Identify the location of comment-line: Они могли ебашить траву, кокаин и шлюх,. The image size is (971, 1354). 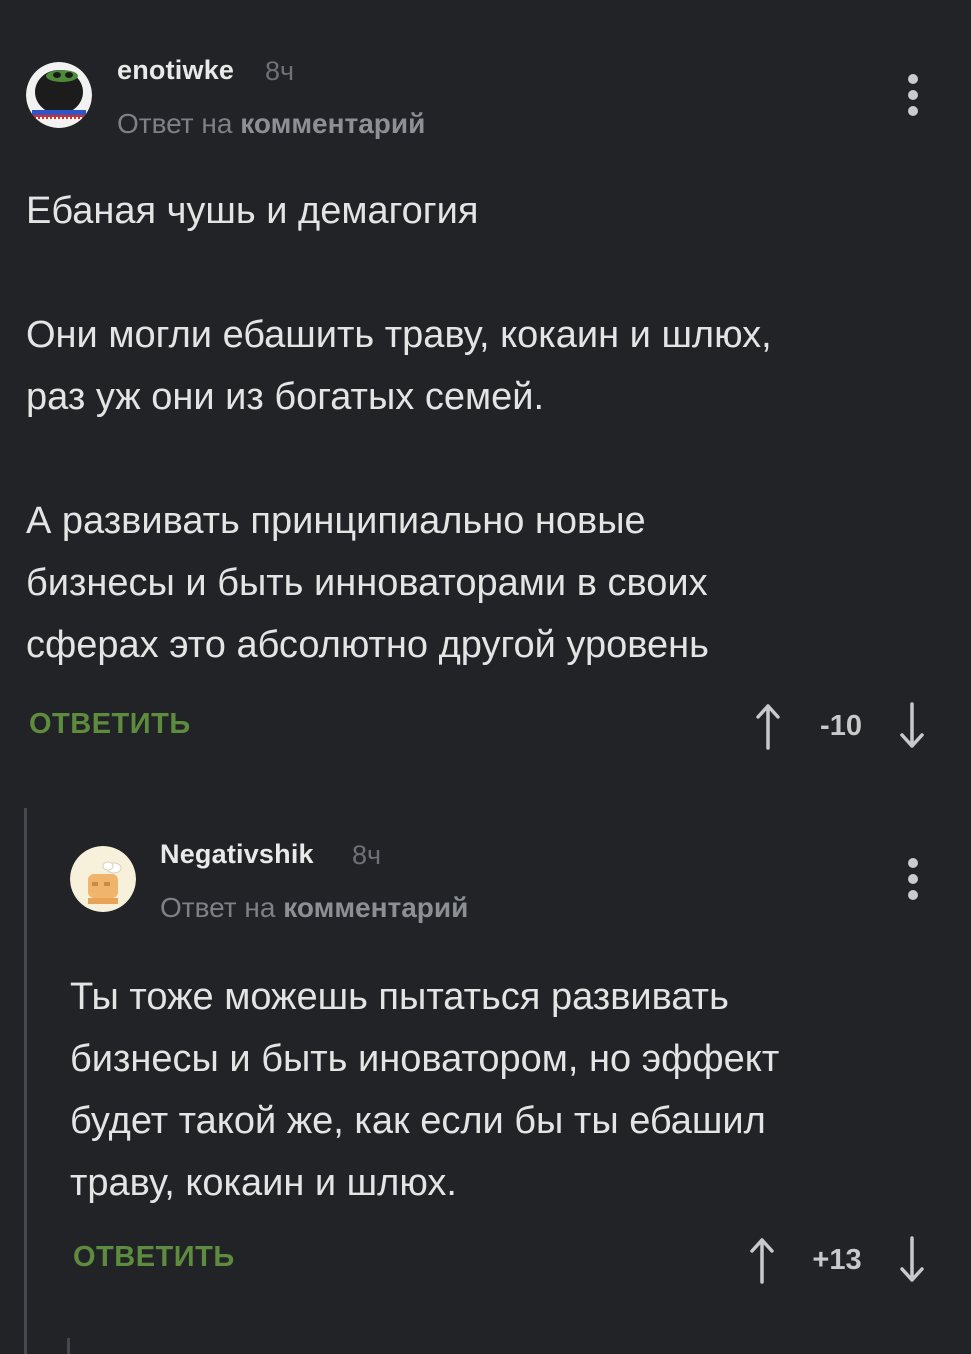
(399, 335).